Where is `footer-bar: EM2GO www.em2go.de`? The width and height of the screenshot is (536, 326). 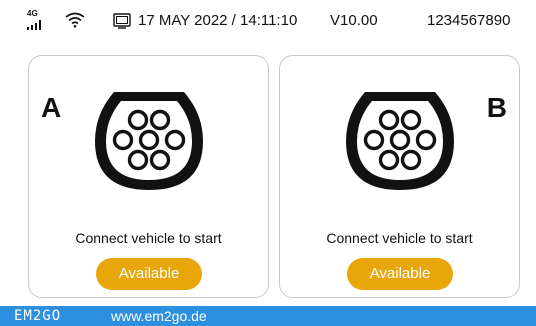
footer-bar: EM2GO www.em2go.de is located at coordinates (268, 316).